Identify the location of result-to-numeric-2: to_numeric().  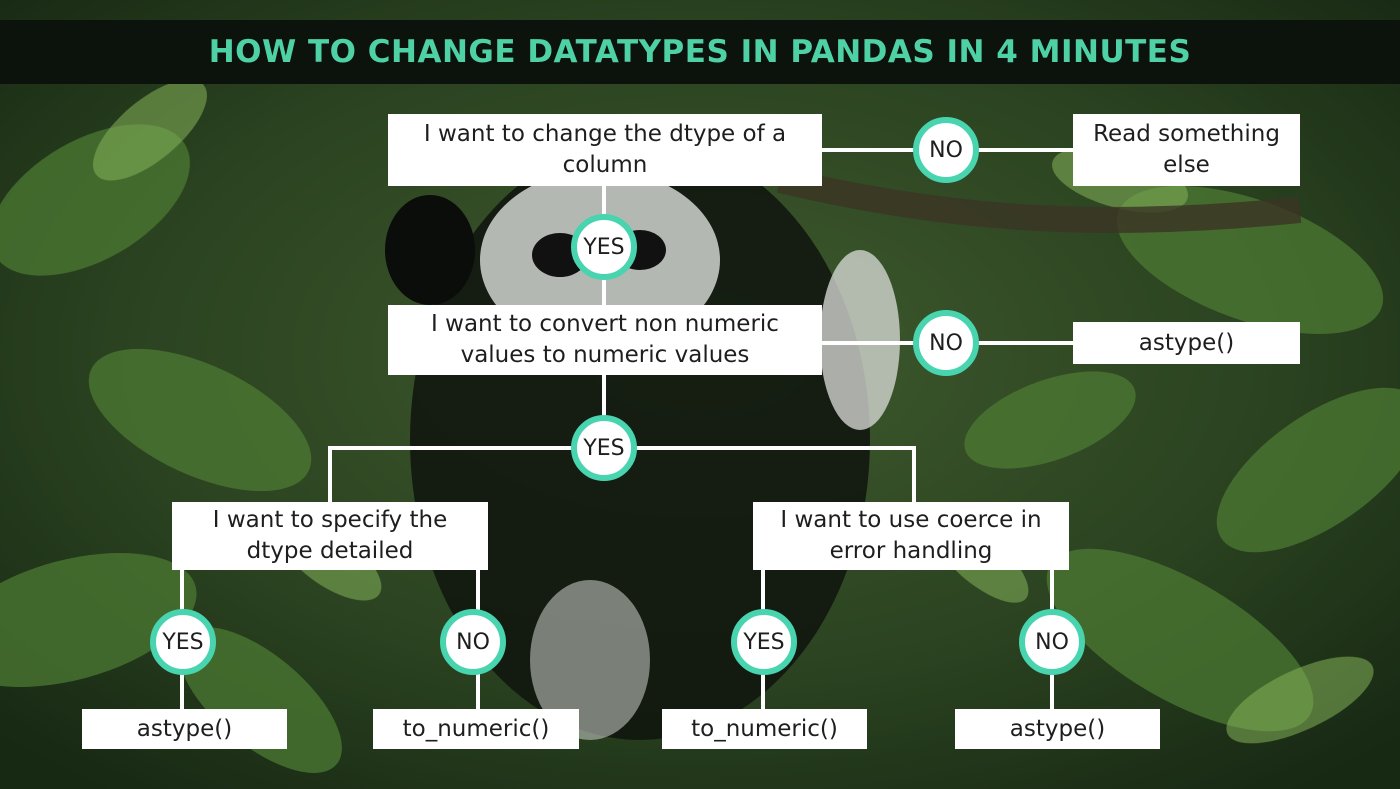
(764, 729).